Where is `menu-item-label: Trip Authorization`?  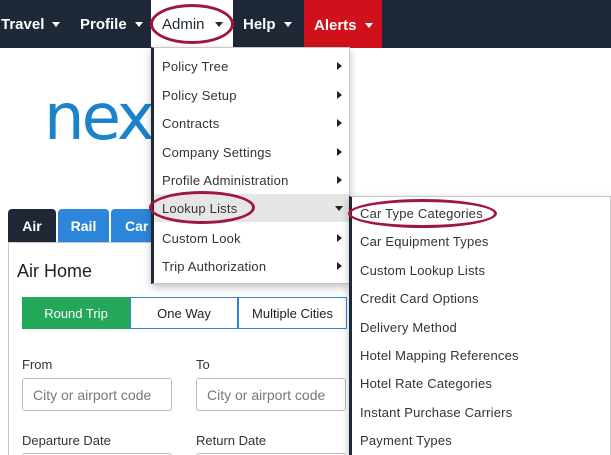
menu-item-label: Trip Authorization is located at coordinates (214, 266).